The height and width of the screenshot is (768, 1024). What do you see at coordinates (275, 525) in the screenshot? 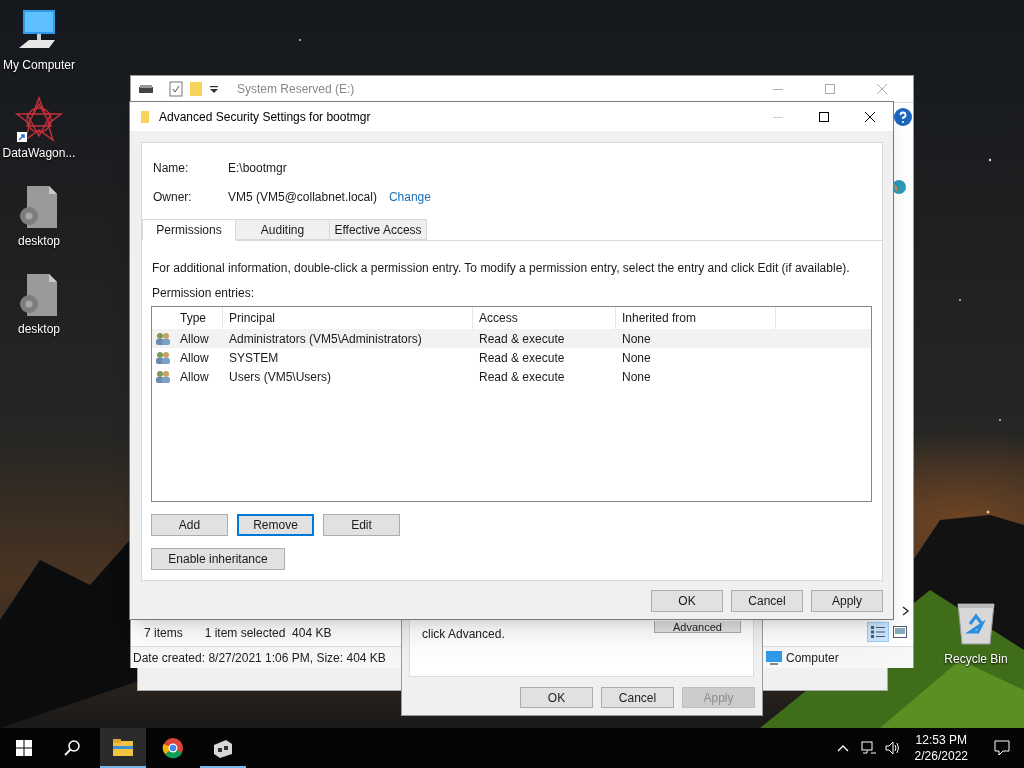
I see `list-action-button: Remove` at bounding box center [275, 525].